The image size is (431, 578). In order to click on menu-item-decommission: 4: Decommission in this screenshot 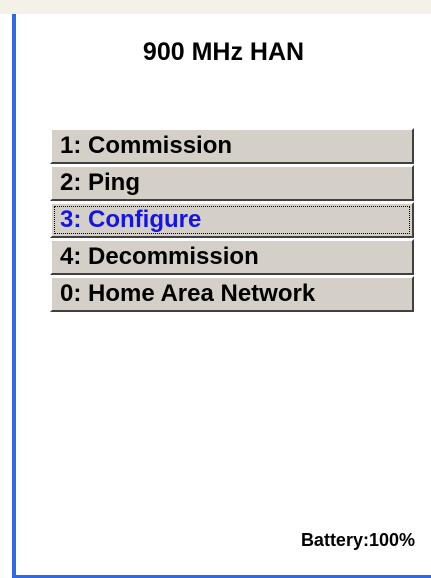, I will do `click(232, 257)`.